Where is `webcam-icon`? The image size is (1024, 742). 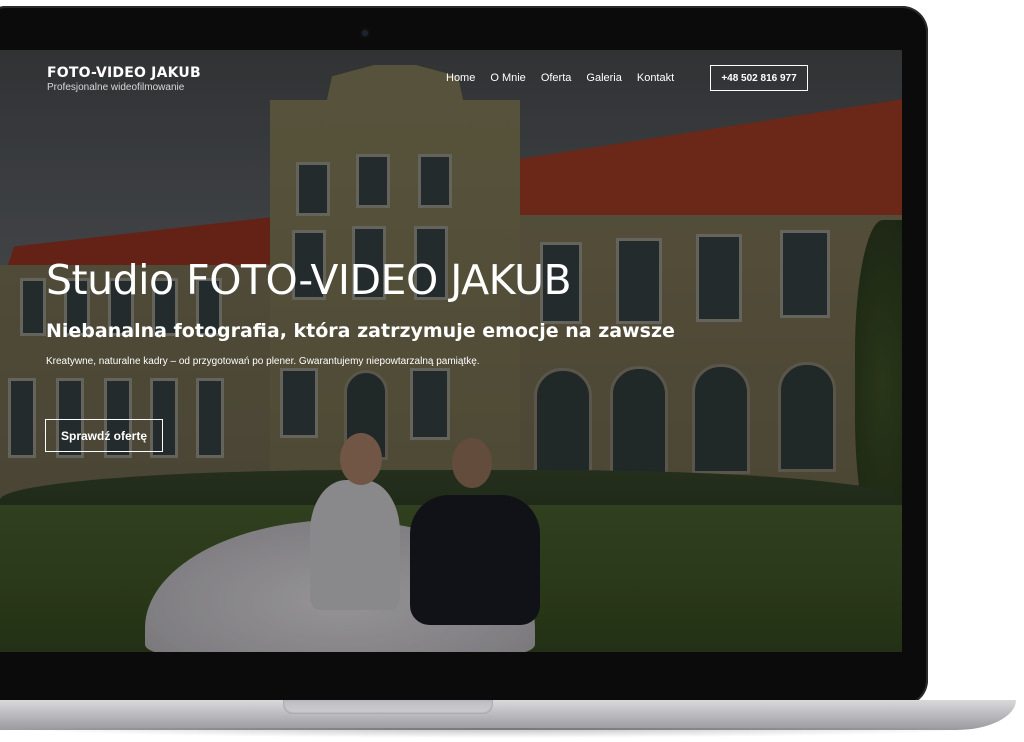
webcam-icon is located at coordinates (365, 33).